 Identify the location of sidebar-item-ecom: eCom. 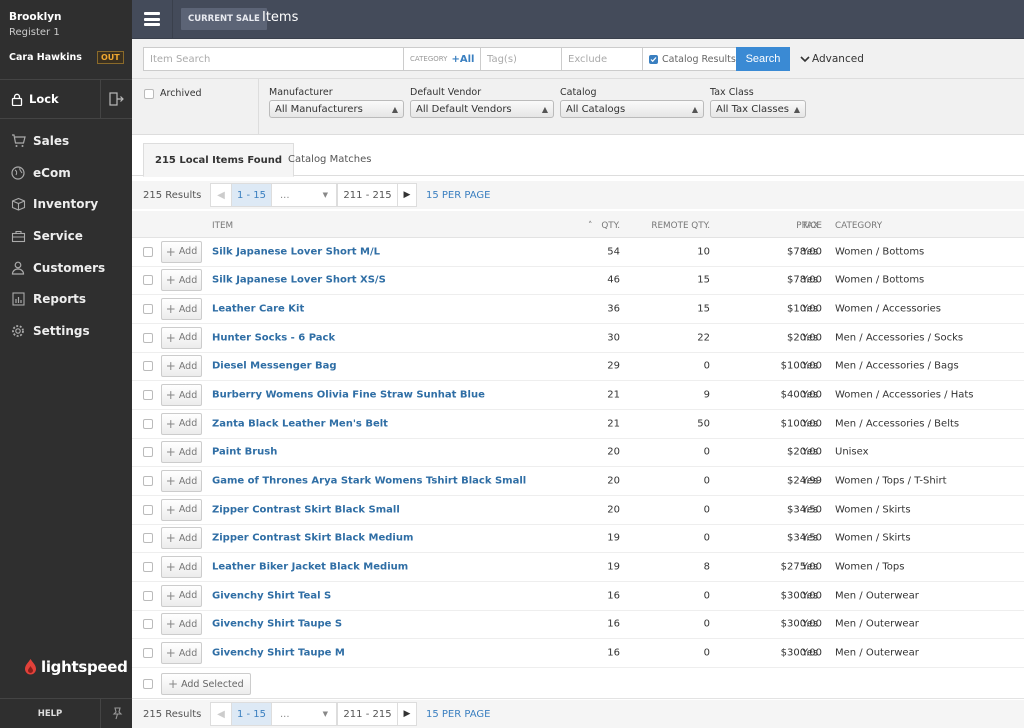
(66, 173).